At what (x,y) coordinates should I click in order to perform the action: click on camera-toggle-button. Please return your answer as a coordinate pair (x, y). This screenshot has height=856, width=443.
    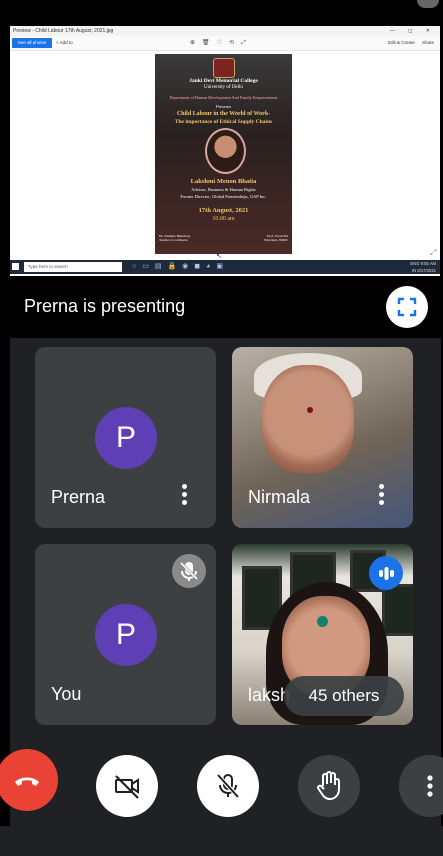
    Looking at the image, I should click on (127, 786).